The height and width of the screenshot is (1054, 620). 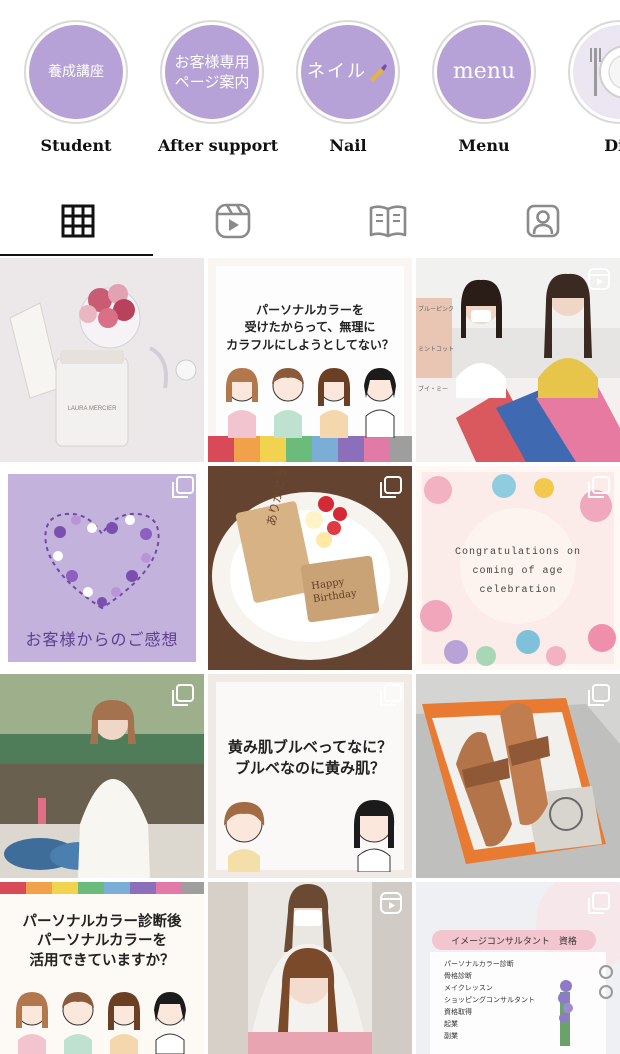 I want to click on highlight-cover-text: ネイル, so click(x=337, y=71).